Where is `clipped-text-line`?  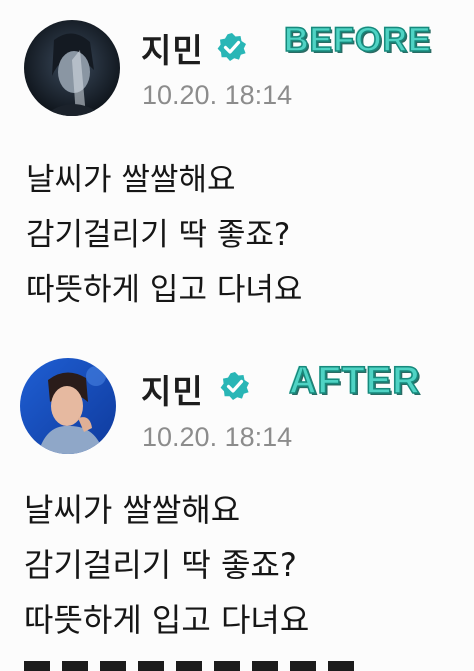
clipped-text-line is located at coordinates (189, 664).